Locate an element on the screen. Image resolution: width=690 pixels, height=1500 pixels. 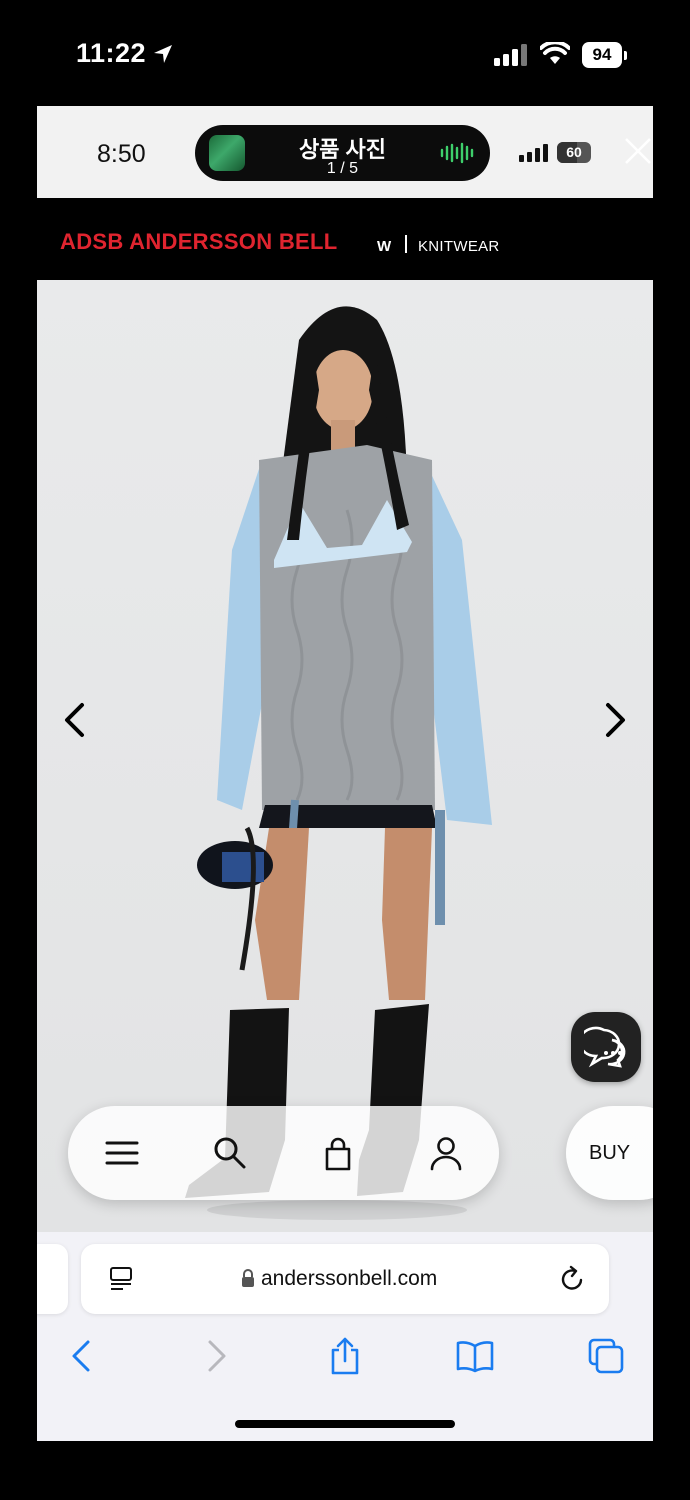
buy-button: BUY is located at coordinates (609, 1153).